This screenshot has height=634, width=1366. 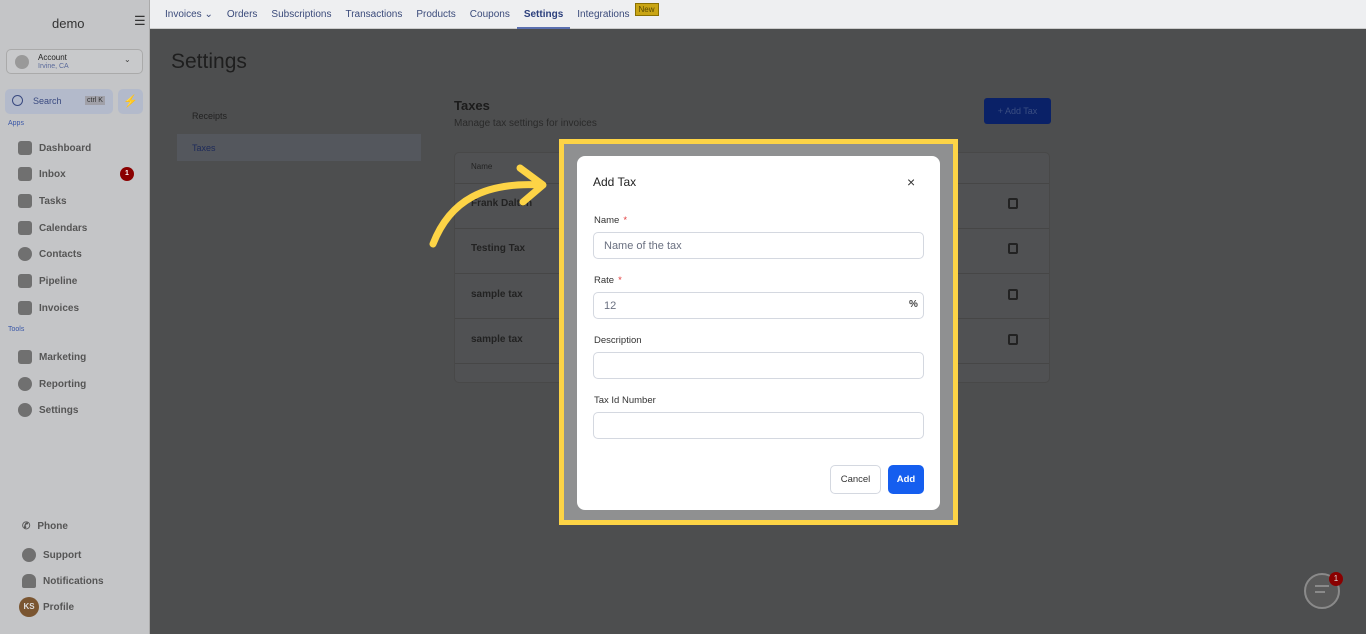 I want to click on tasks-icon, so click(x=25, y=201).